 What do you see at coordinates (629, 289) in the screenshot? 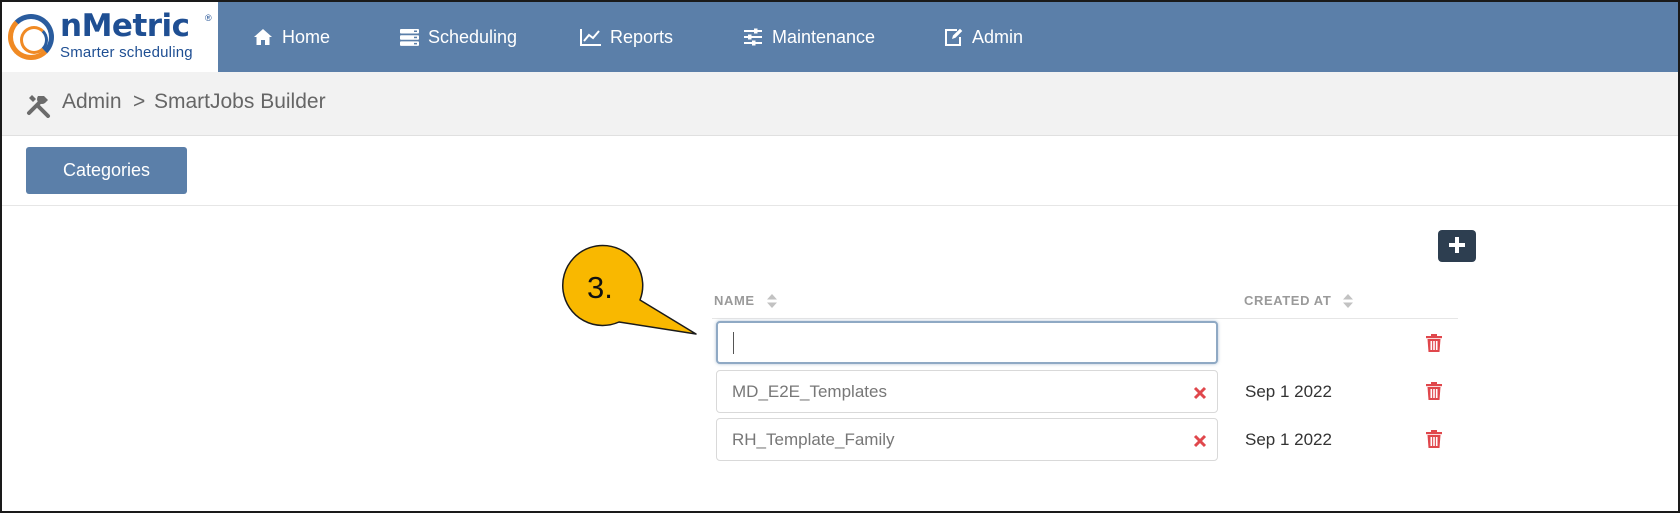
I see `callout-bubble` at bounding box center [629, 289].